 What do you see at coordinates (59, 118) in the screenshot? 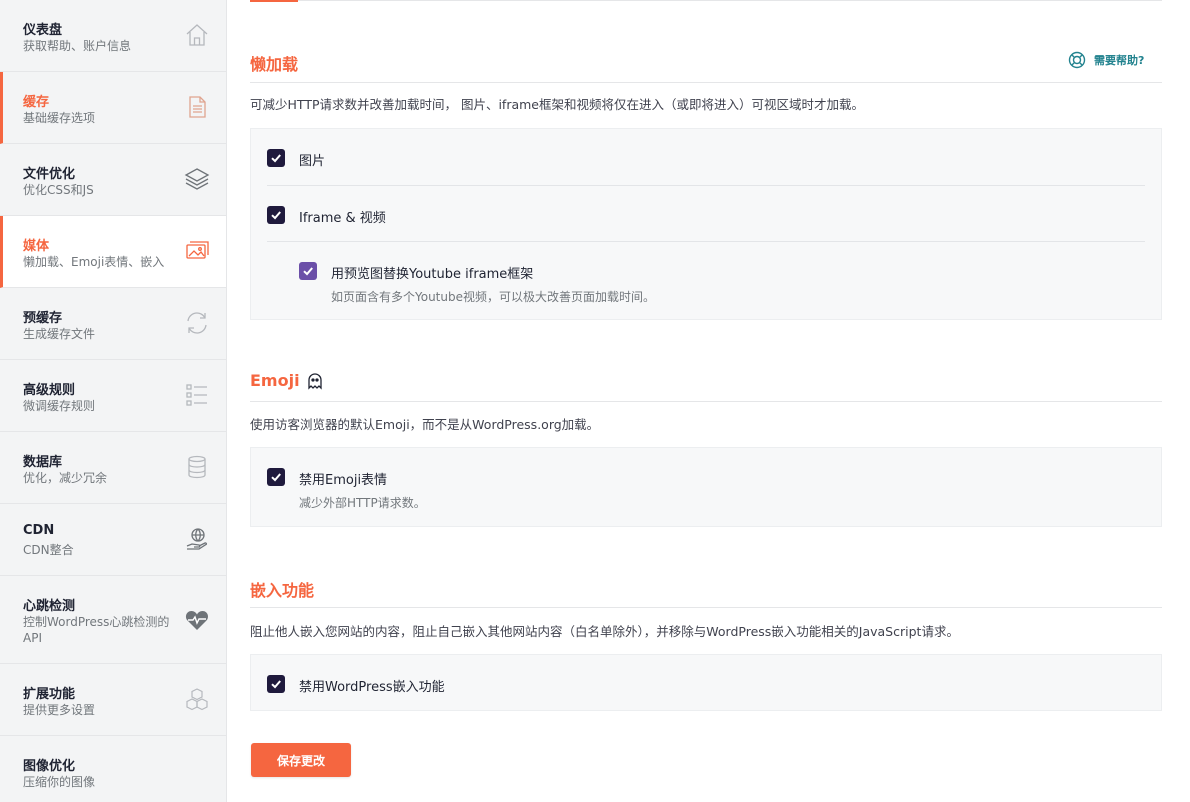
I see `sidebar-item-subtitle: 基础缓存选项` at bounding box center [59, 118].